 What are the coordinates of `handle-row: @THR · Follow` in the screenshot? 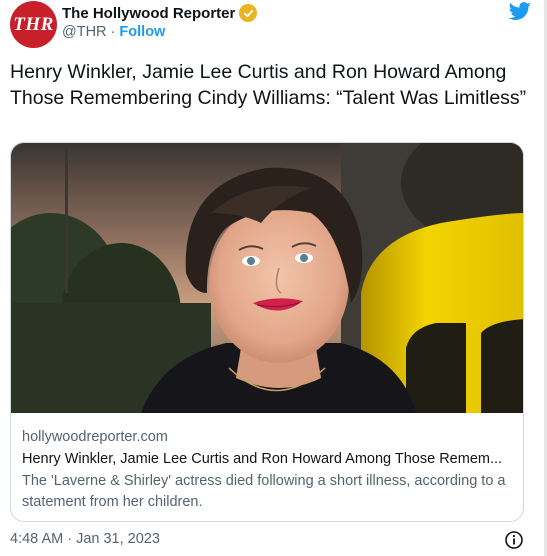 It's located at (113, 32).